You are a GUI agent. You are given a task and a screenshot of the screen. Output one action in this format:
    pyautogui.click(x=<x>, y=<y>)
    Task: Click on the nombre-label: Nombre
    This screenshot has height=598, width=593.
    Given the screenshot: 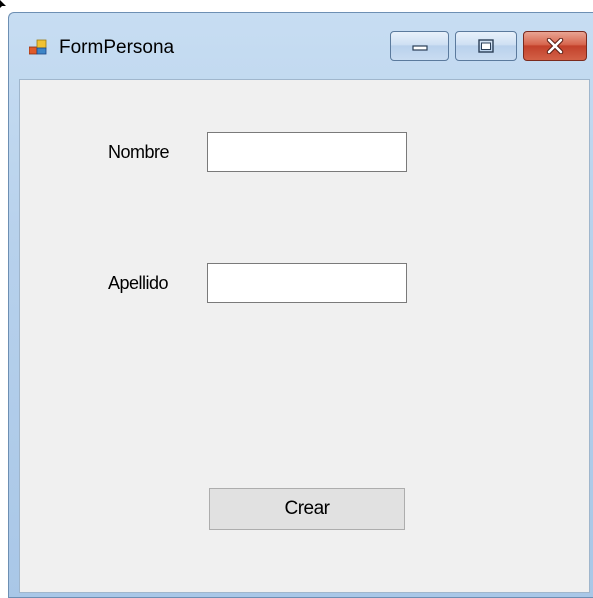 What is the action you would take?
    pyautogui.click(x=139, y=152)
    